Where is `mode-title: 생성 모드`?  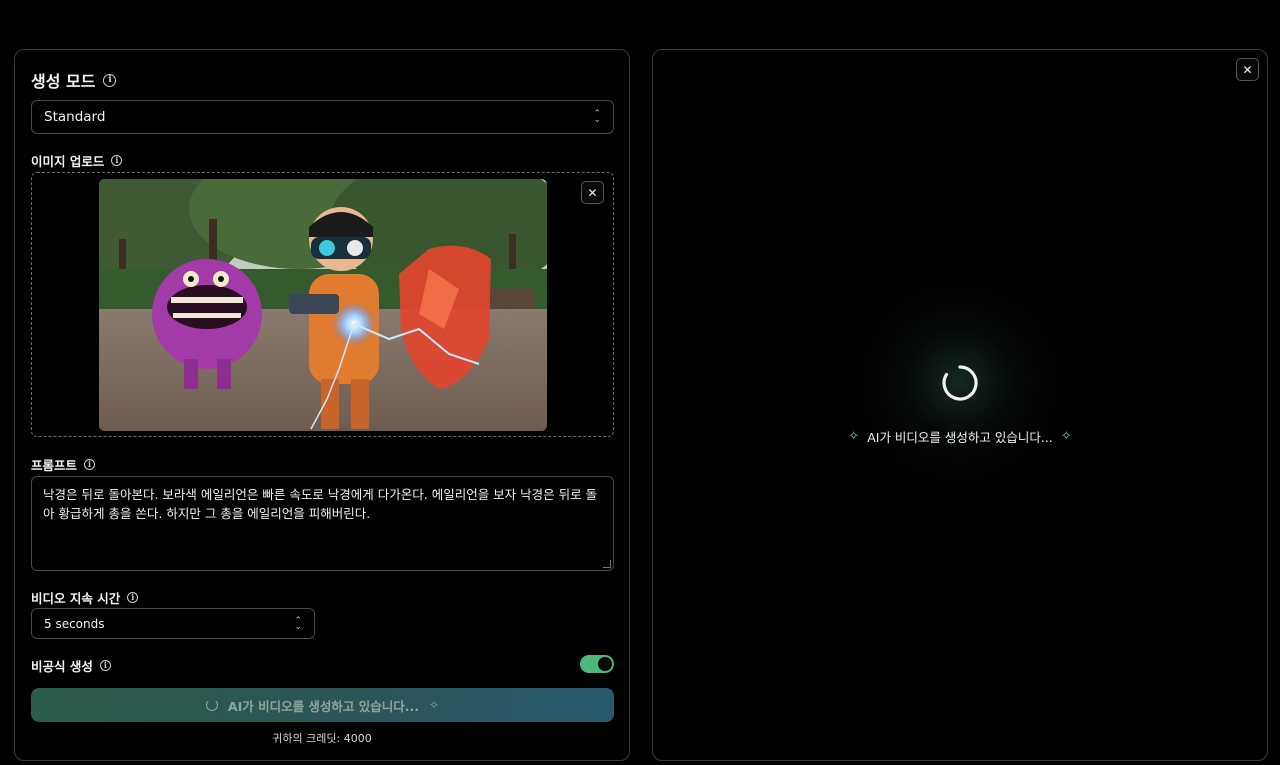
mode-title: 생성 모드 is located at coordinates (63, 81).